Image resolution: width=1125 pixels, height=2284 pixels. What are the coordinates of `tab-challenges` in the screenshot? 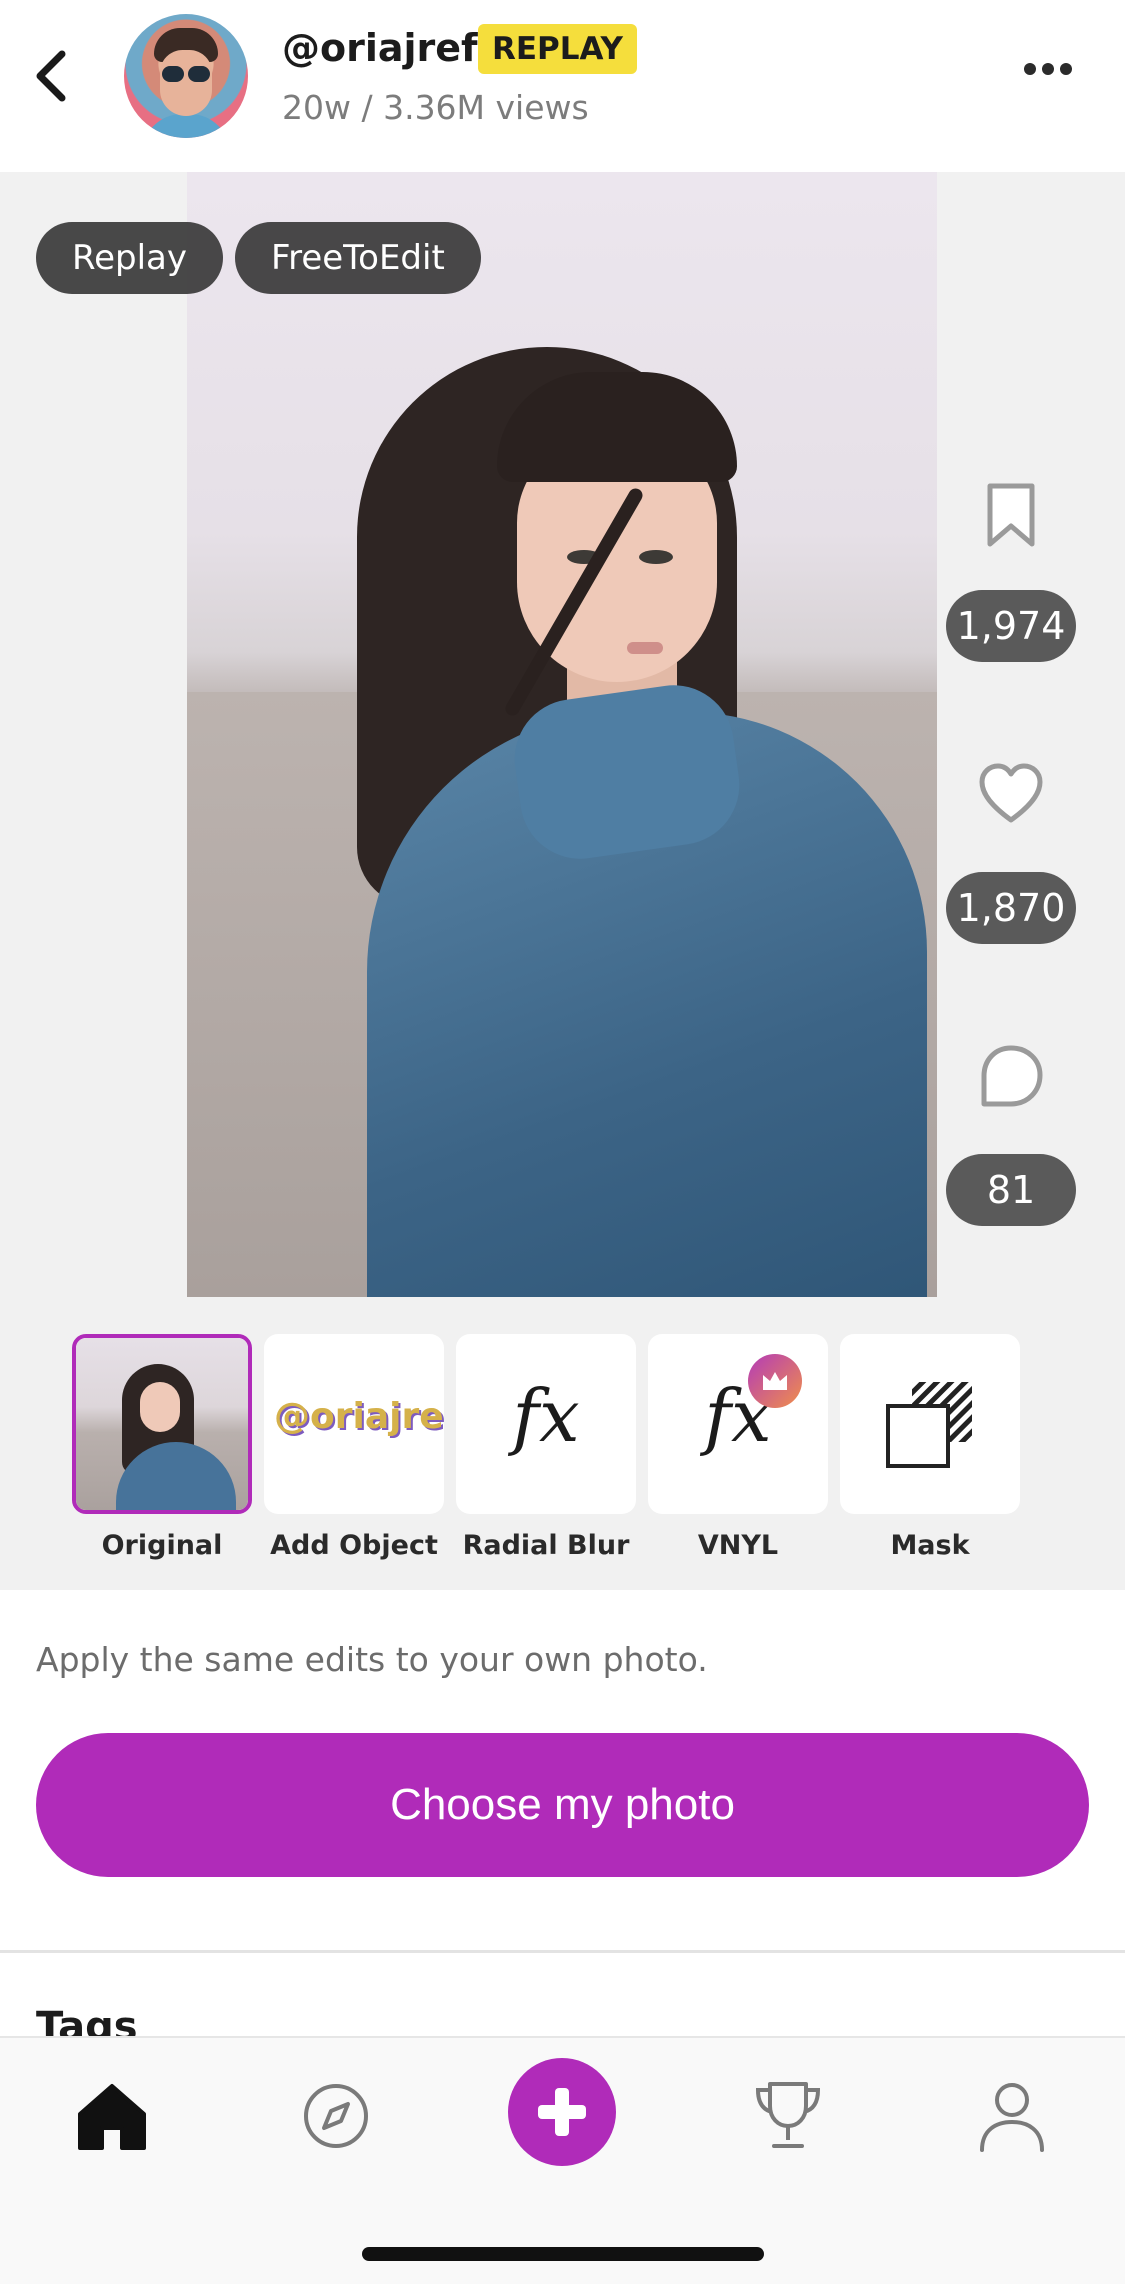 It's located at (788, 2116).